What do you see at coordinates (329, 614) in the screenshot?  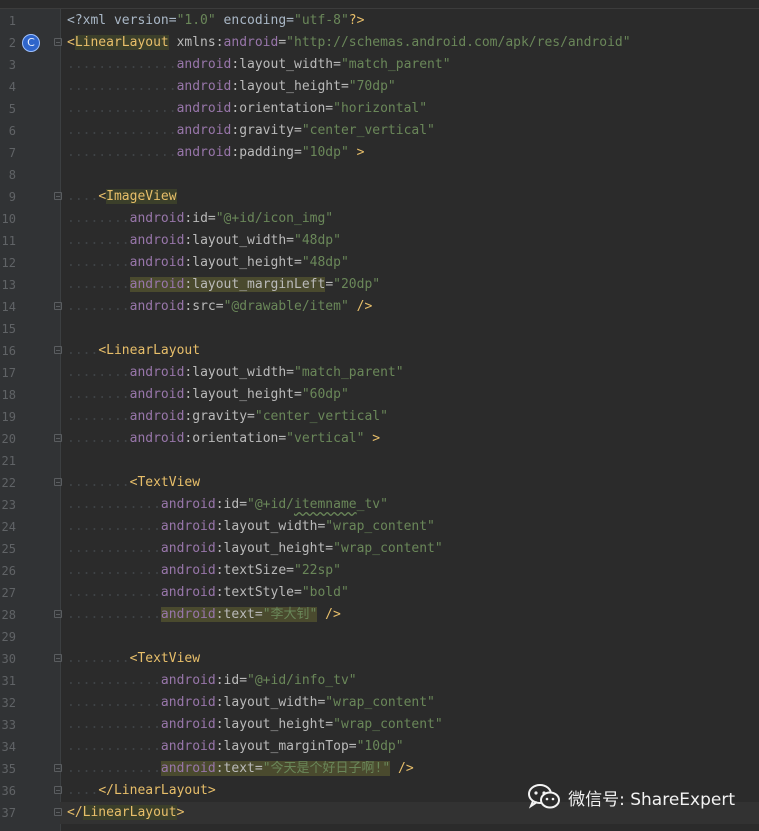 I see `code-token: />` at bounding box center [329, 614].